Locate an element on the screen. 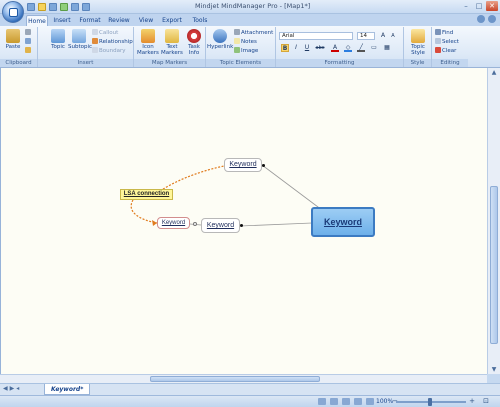 This screenshot has width=500, height=407. relationship-line-upper is located at coordinates (192, 178).